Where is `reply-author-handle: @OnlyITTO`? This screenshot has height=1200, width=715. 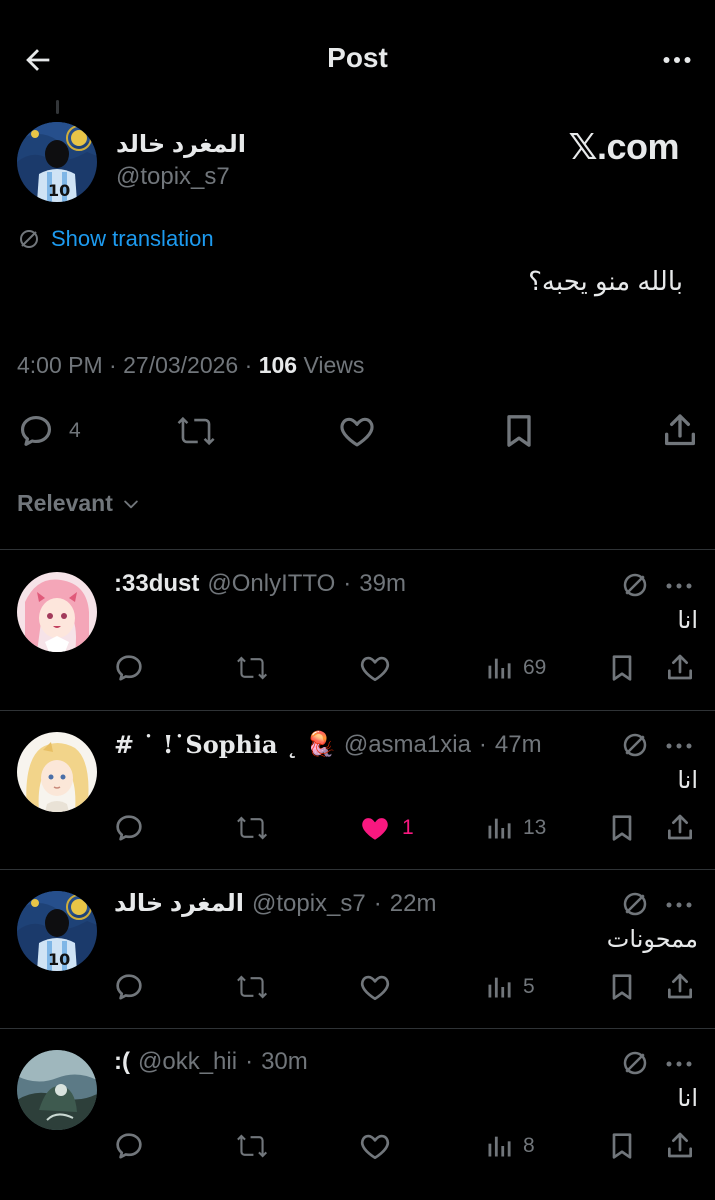
reply-author-handle: @OnlyITTO is located at coordinates (271, 584).